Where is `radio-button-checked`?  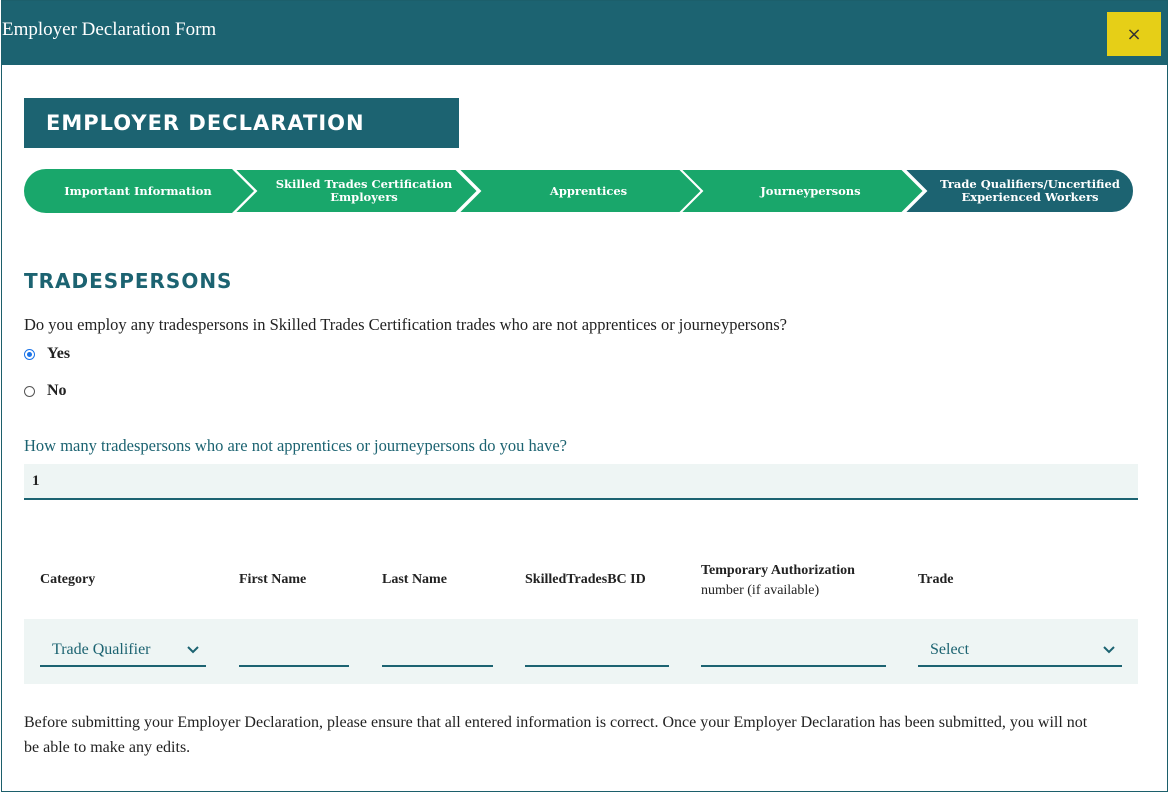
radio-button-checked is located at coordinates (29, 354).